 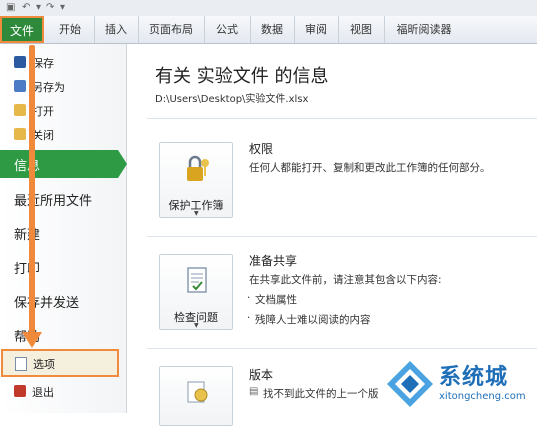 I want to click on permissions-heading: 权限, so click(x=261, y=149).